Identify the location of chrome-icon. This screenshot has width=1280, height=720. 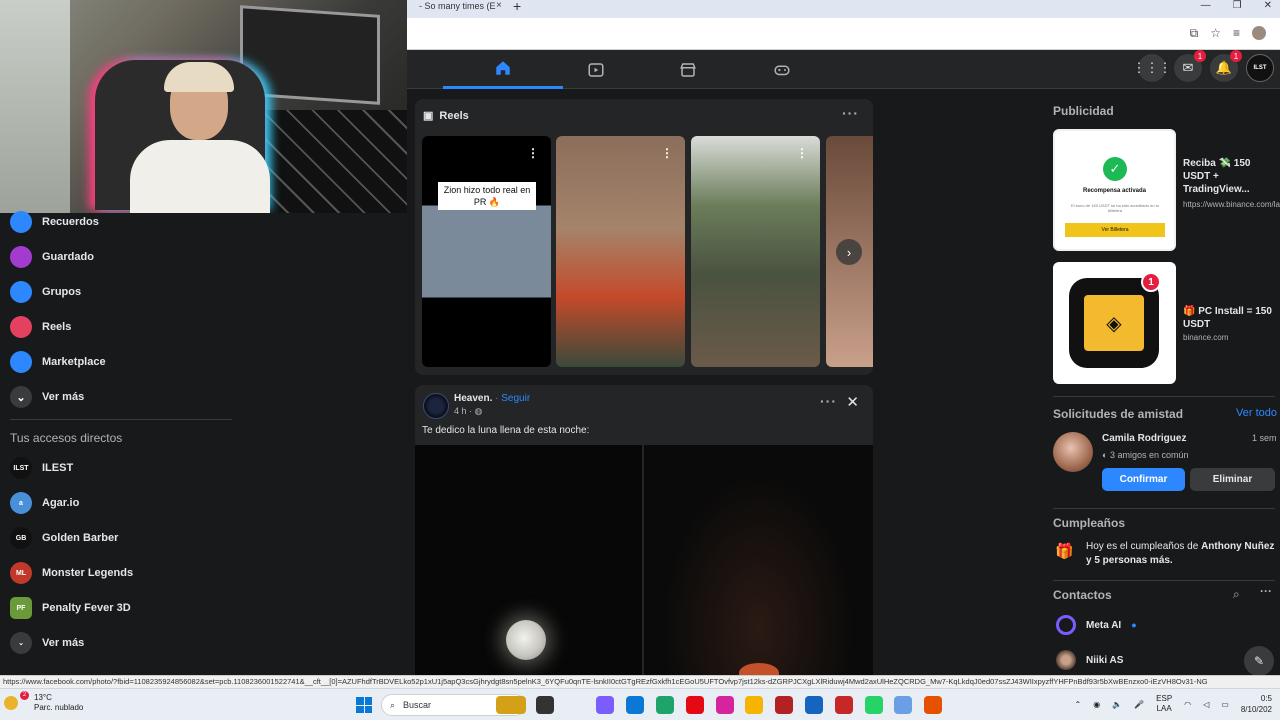
(754, 705).